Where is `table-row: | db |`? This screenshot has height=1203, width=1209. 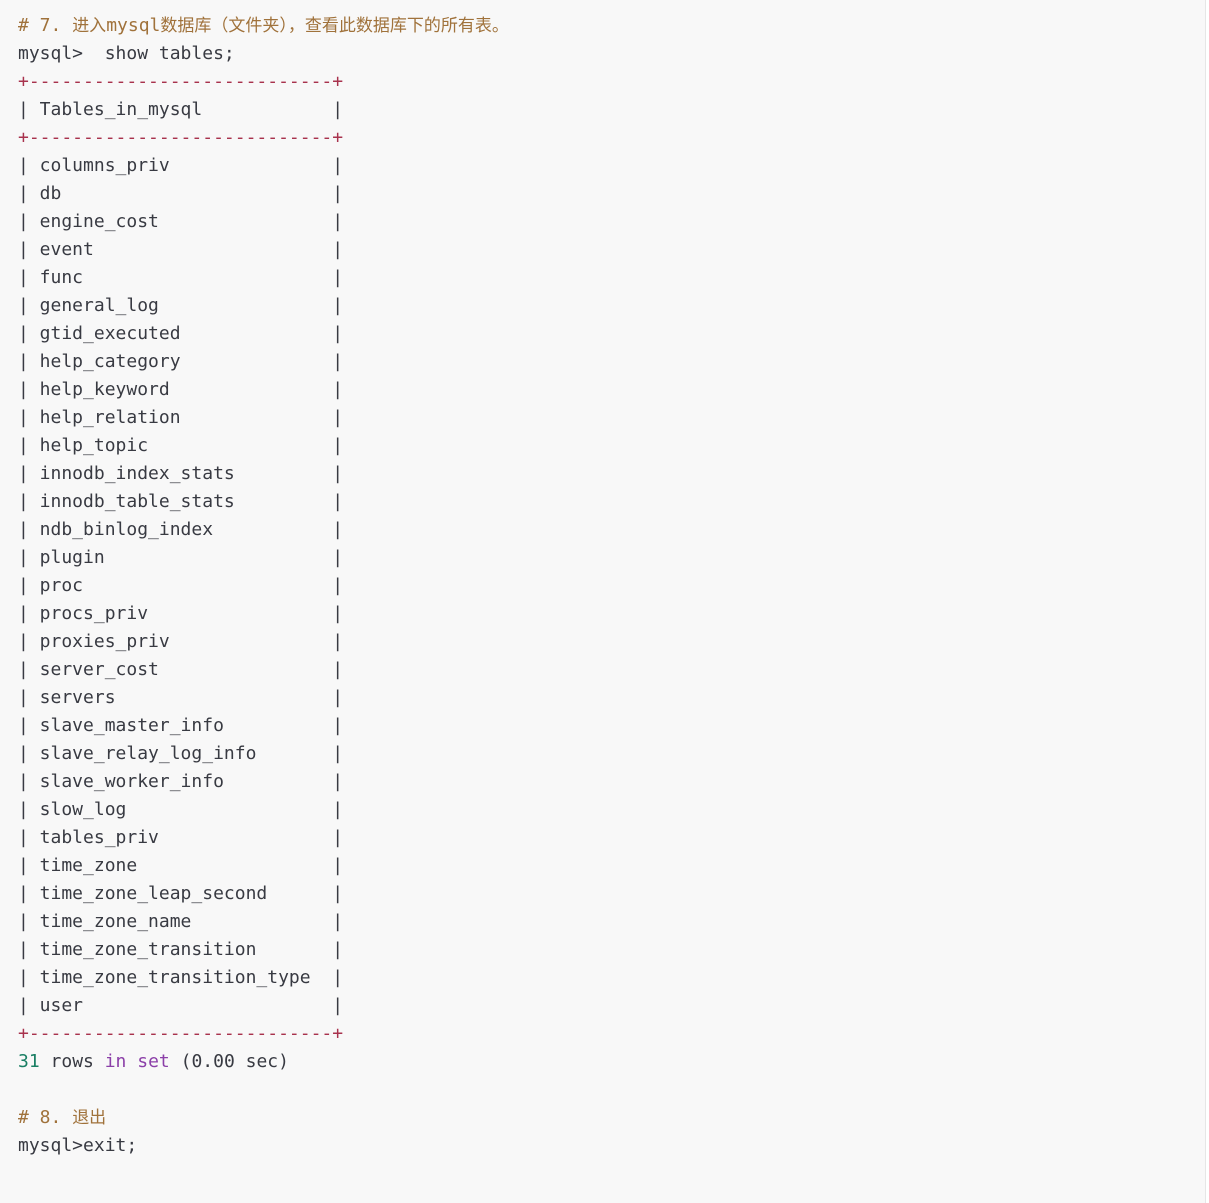
table-row: | db | is located at coordinates (181, 193).